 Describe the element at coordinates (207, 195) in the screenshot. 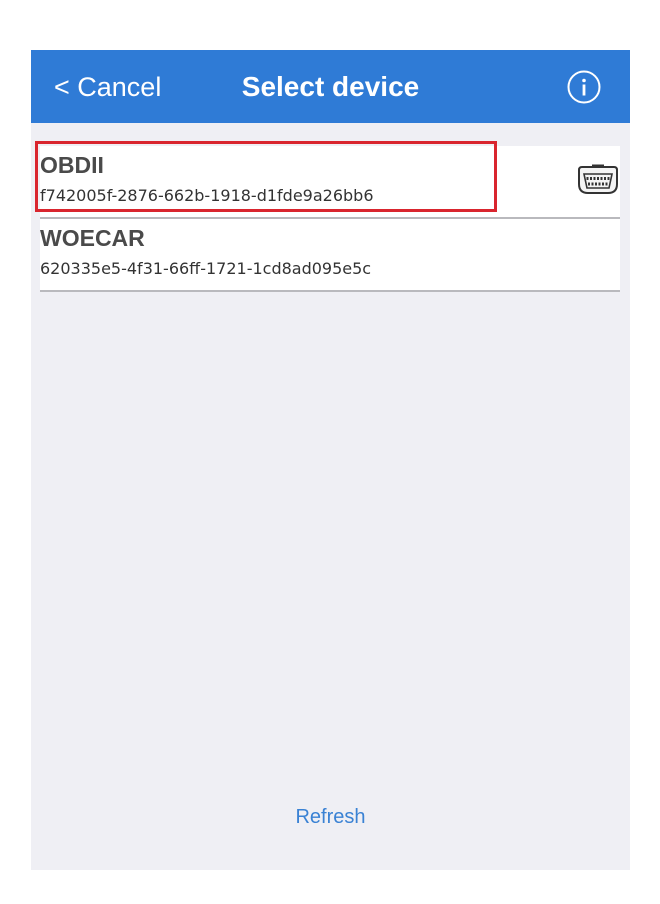

I see `device-id: f742005f-2876-662b-1918-d1fde9a26bb6` at that location.